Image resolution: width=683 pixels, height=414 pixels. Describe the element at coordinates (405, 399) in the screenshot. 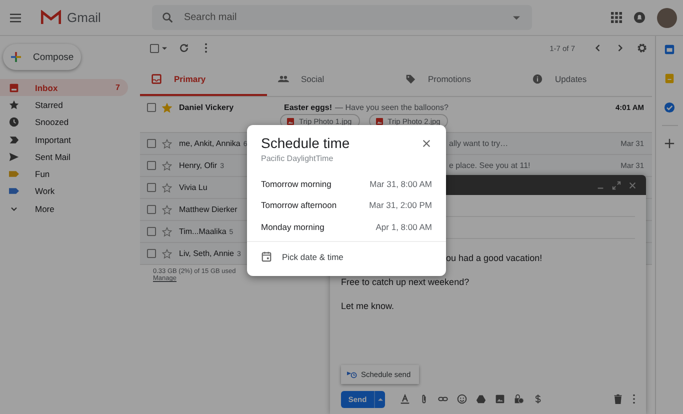

I see `text-format-icon` at that location.